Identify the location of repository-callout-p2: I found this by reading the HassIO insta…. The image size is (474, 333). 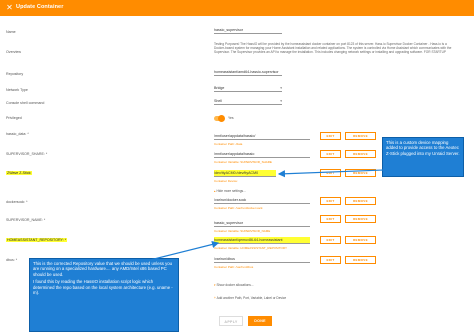
(103, 287).